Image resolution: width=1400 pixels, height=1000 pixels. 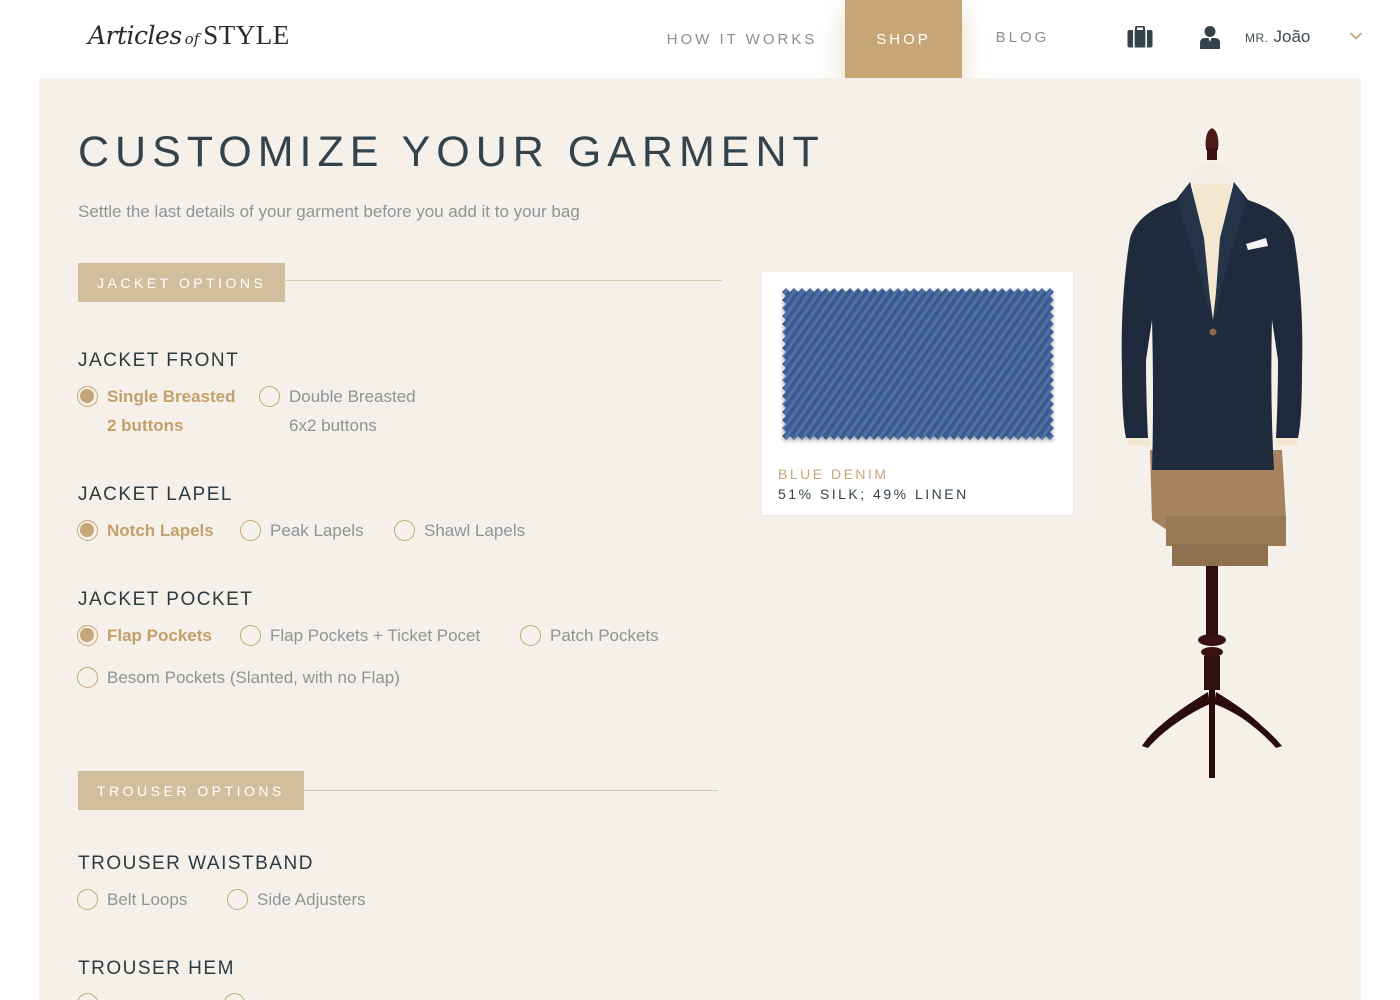 What do you see at coordinates (192, 39) in the screenshot?
I see `logo-of: of` at bounding box center [192, 39].